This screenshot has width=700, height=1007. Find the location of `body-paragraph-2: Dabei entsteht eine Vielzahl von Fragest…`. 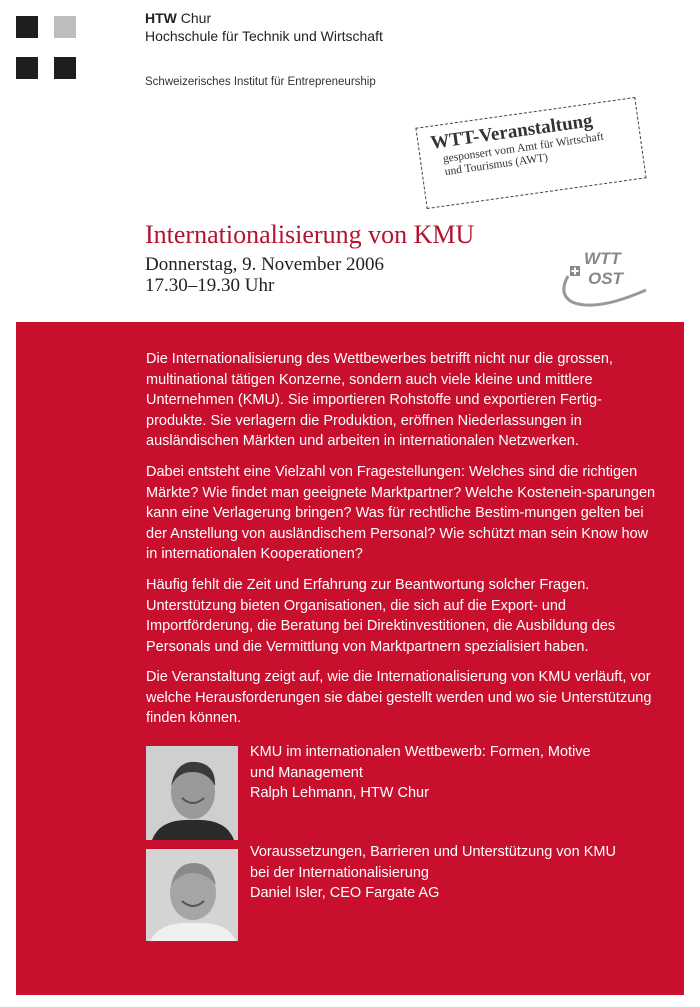

body-paragraph-2: Dabei entsteht eine Vielzahl von Fragest… is located at coordinates (401, 513).